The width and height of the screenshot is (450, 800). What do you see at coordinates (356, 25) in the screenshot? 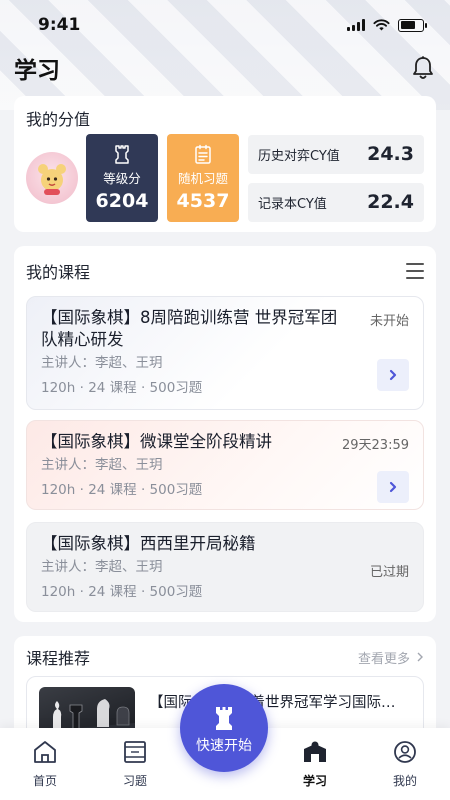
I see `signal-icon` at bounding box center [356, 25].